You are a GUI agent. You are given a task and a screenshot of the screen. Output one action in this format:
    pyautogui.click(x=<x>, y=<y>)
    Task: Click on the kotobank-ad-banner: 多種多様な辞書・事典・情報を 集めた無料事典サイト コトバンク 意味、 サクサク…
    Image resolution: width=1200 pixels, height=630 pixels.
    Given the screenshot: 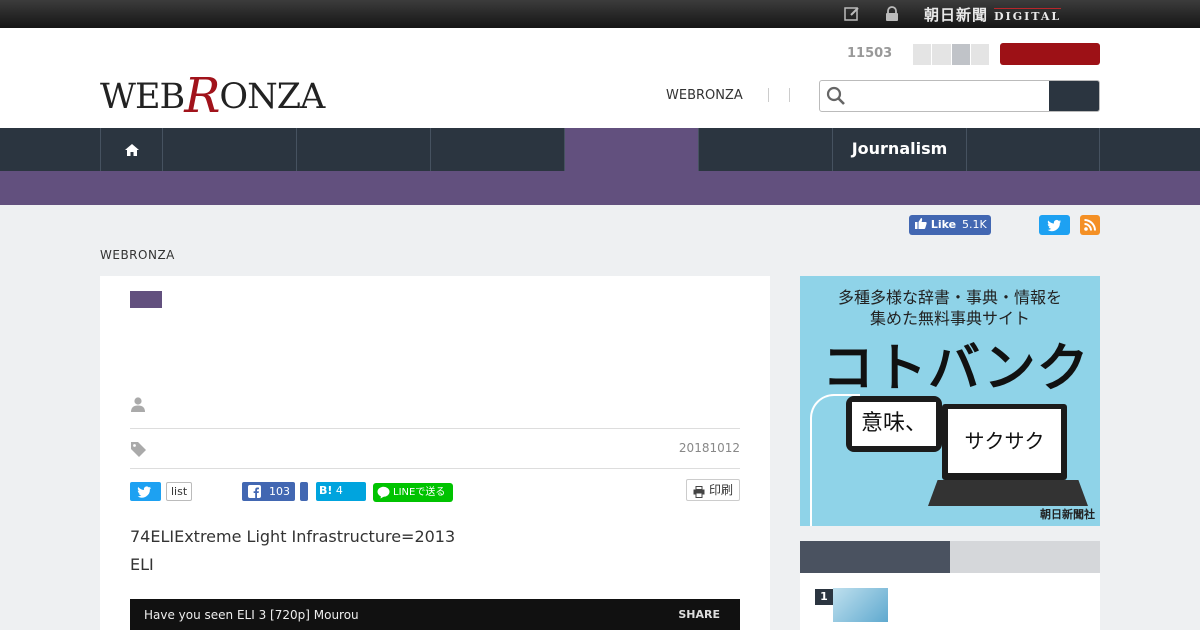 What is the action you would take?
    pyautogui.click(x=950, y=401)
    